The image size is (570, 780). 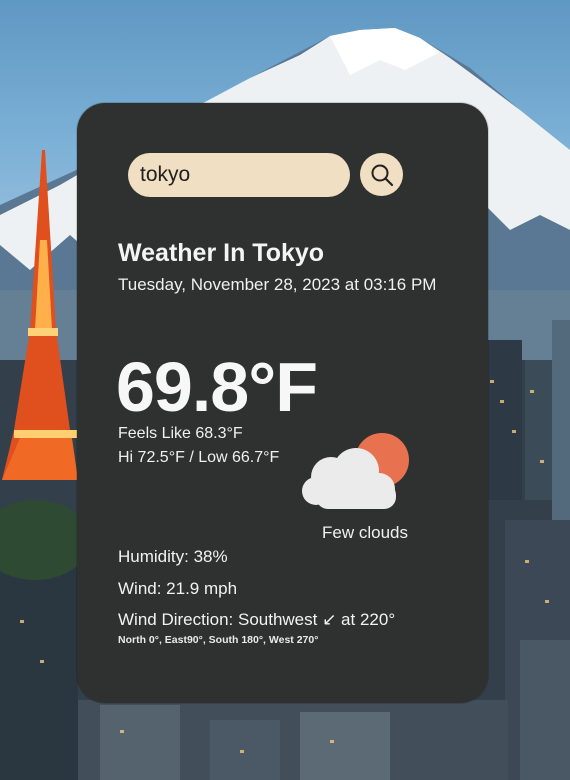 What do you see at coordinates (257, 619) in the screenshot?
I see `wind-direction-text: Wind Direction: Southwest ↙ at 220°` at bounding box center [257, 619].